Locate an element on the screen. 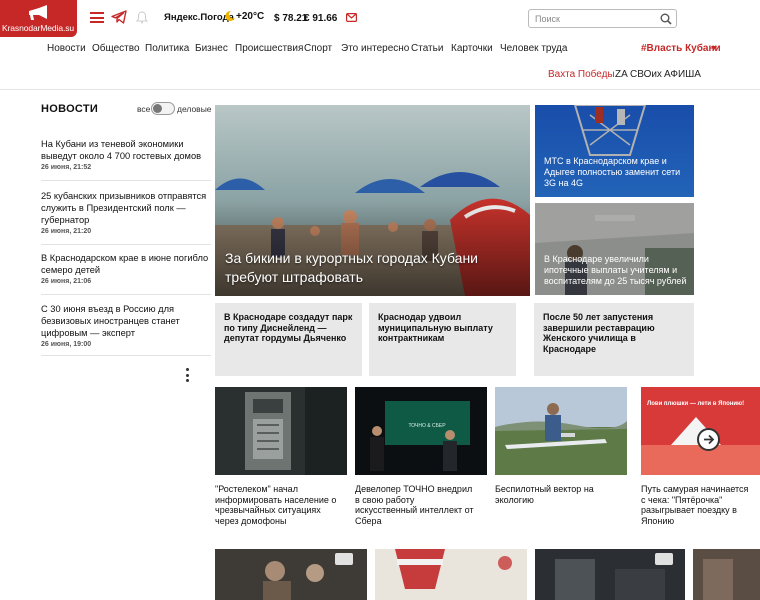 This screenshot has height=600, width=760. bell-icon is located at coordinates (142, 17).